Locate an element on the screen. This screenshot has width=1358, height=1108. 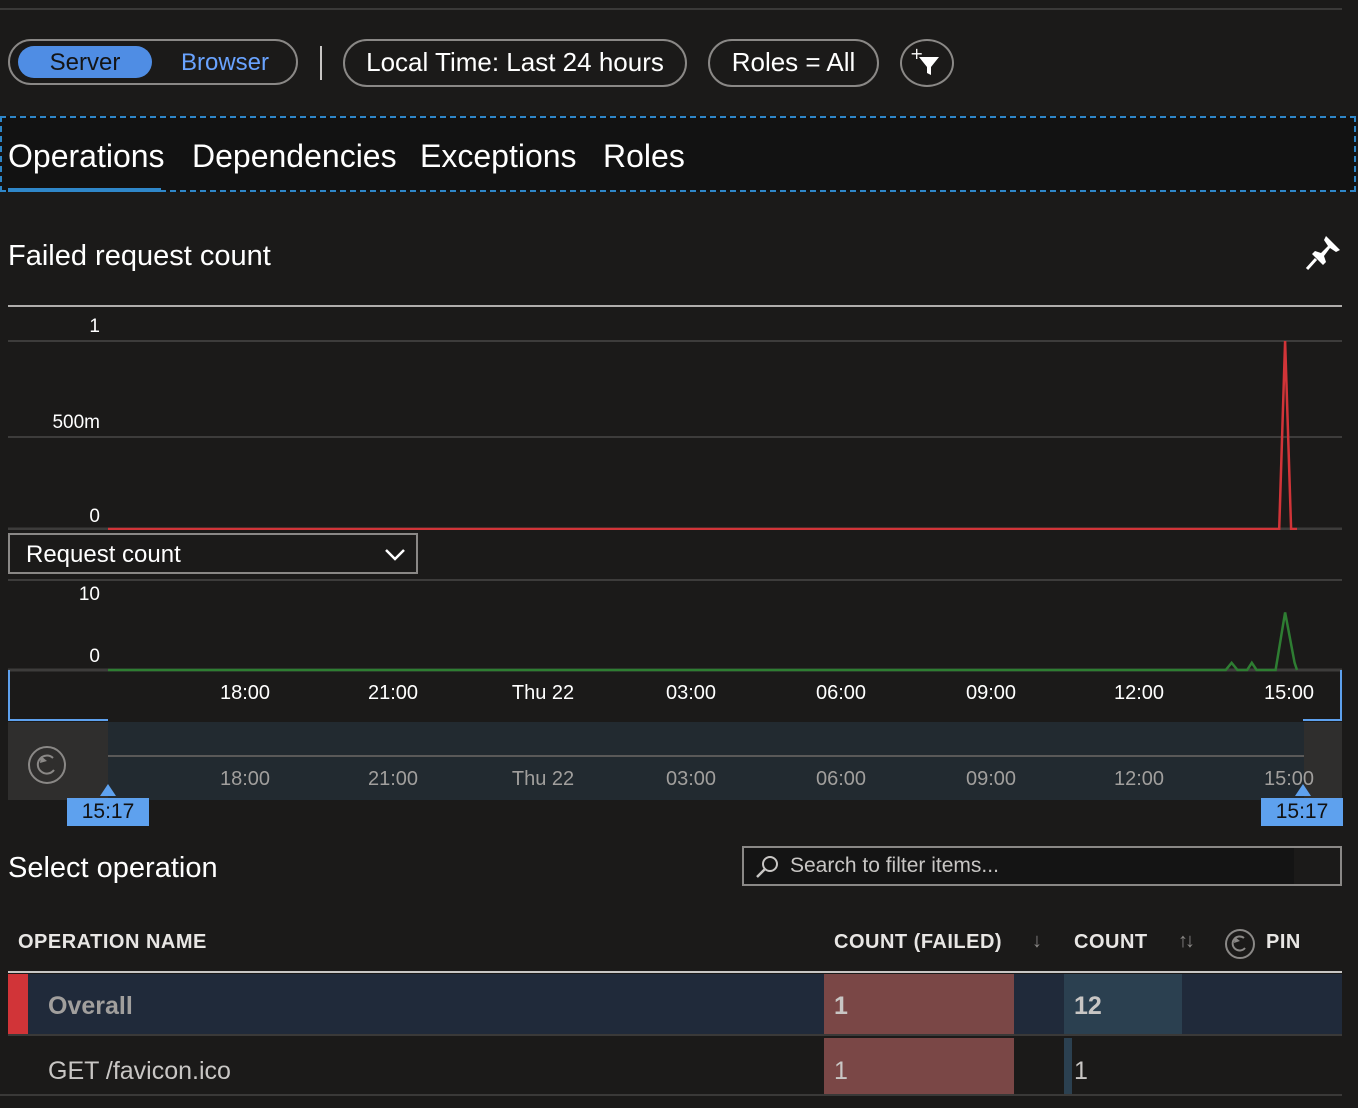
column-header-count-failed: COUNT (FAILED) is located at coordinates (918, 942).